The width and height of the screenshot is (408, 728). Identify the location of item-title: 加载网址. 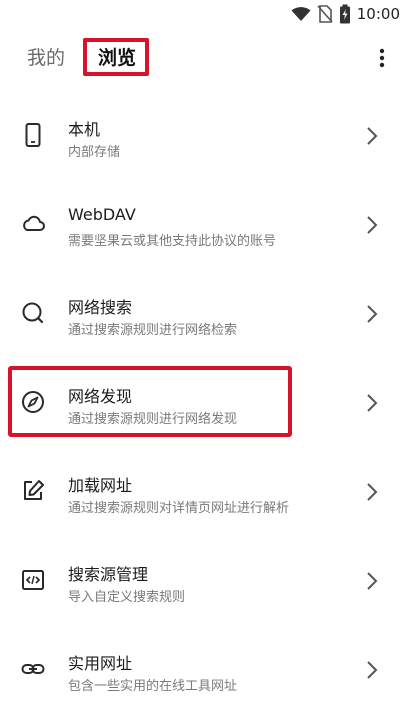
(100, 485).